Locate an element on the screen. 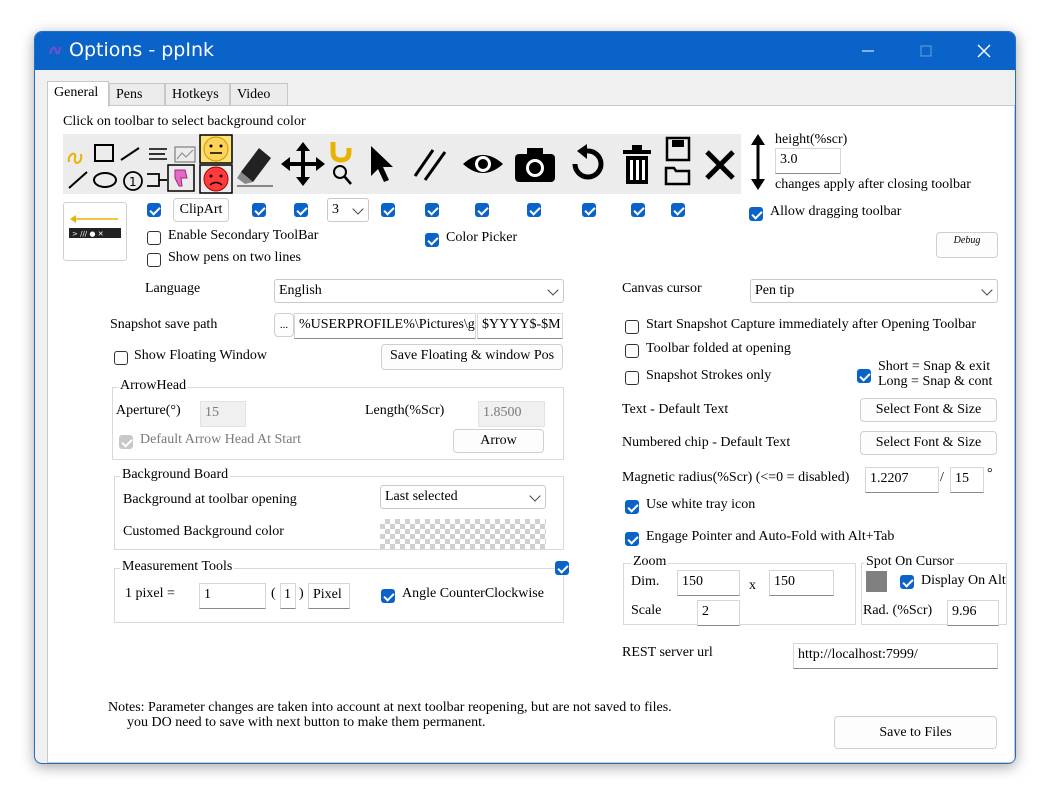 This screenshot has width=1042, height=792. chevron-down-icon is located at coordinates (987, 290).